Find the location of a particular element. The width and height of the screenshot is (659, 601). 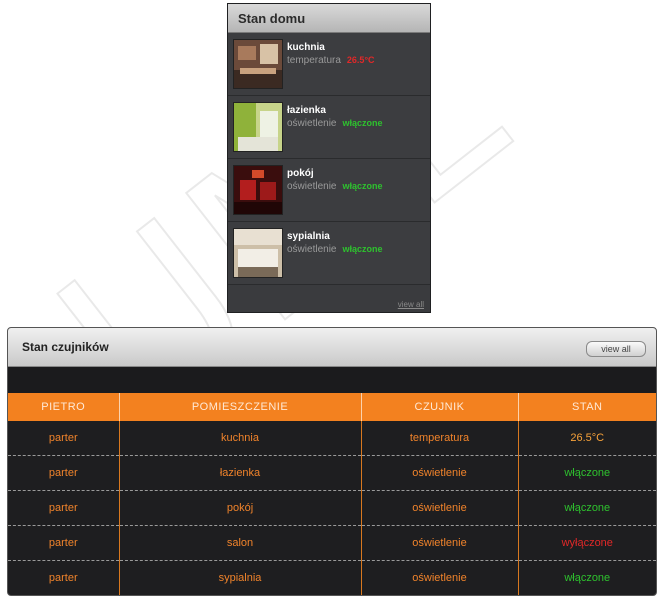

room-sensor-line: temperatura 26.5°C is located at coordinates (331, 60).